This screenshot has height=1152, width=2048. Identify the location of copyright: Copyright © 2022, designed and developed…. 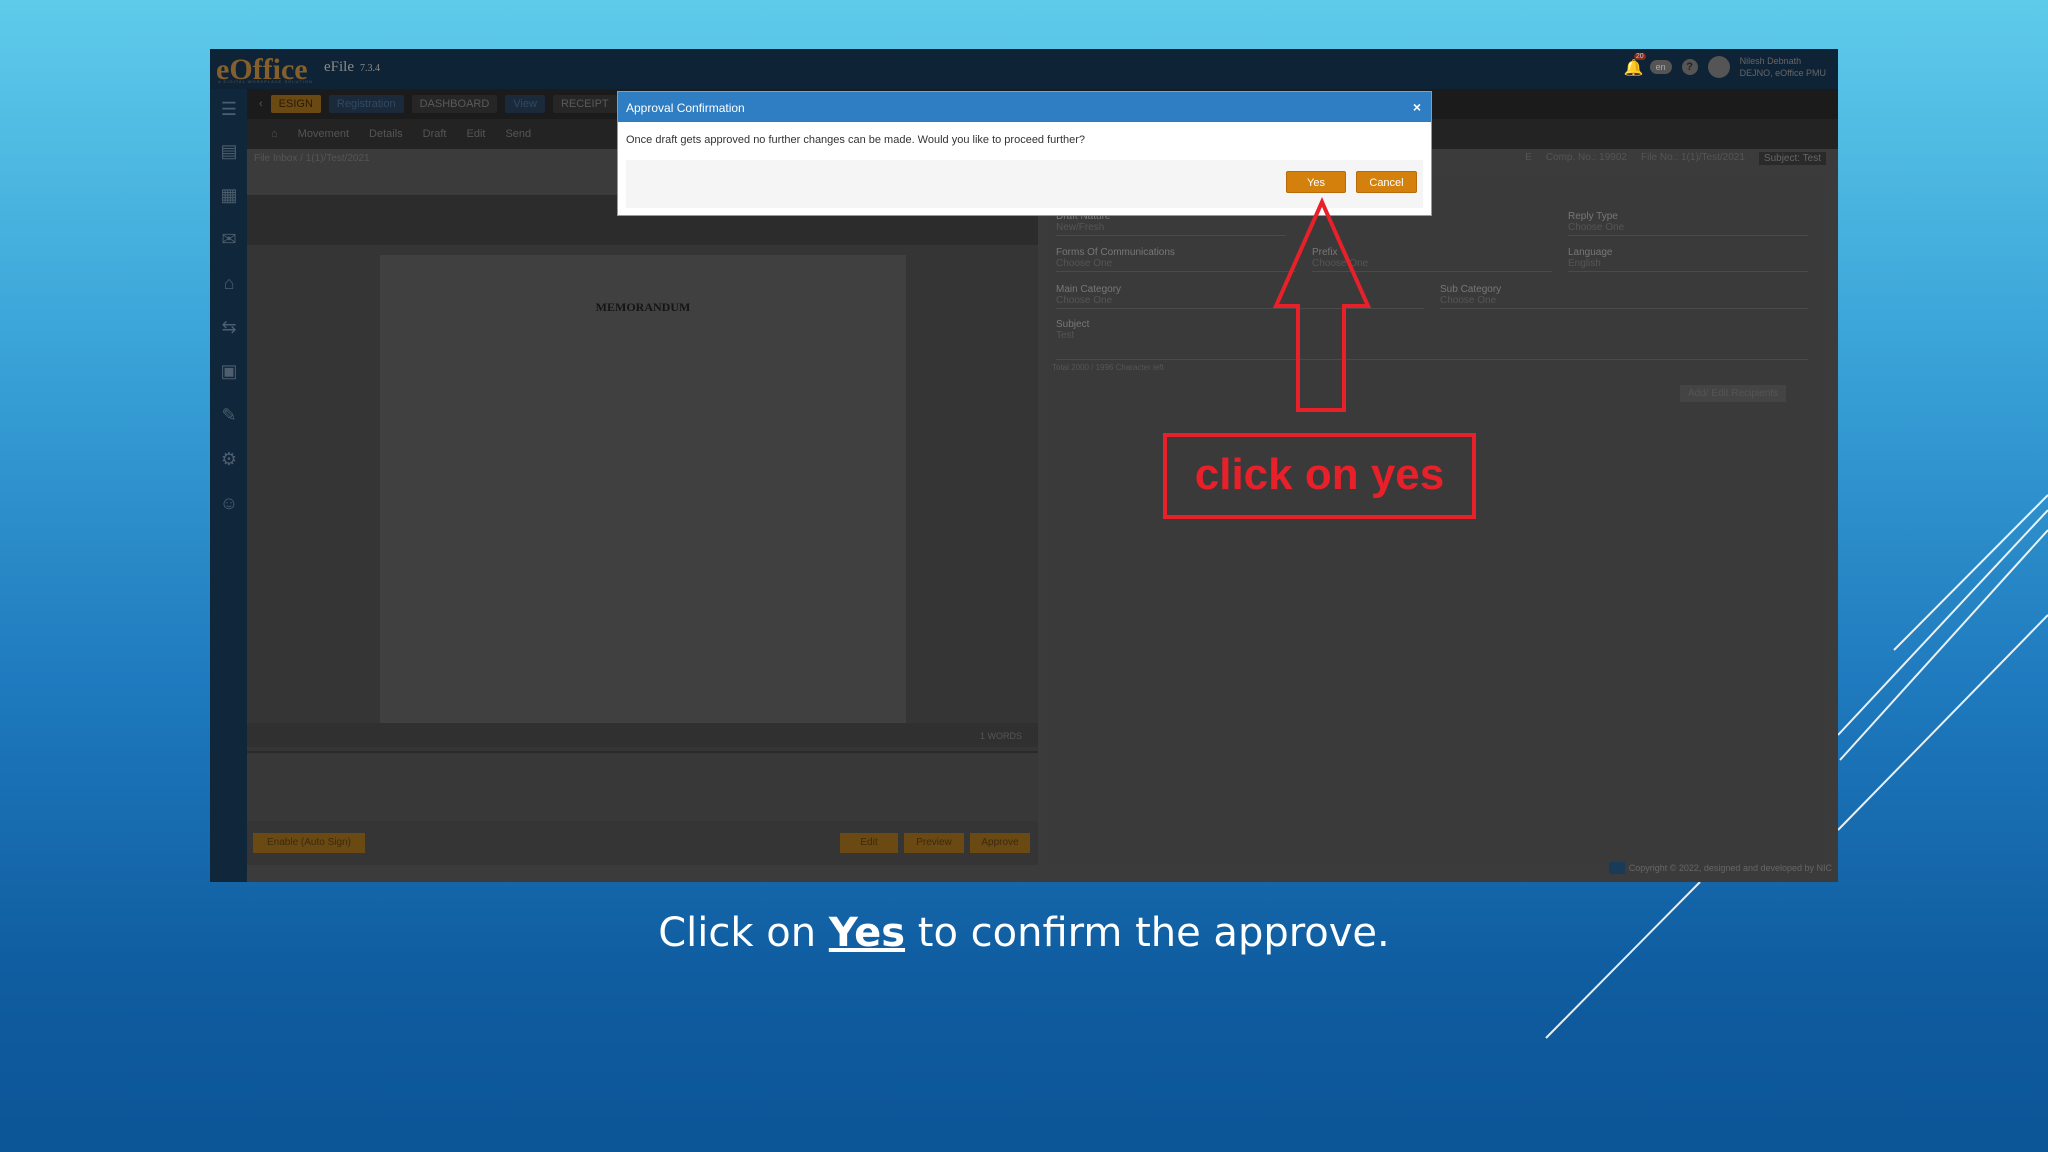
(1730, 868).